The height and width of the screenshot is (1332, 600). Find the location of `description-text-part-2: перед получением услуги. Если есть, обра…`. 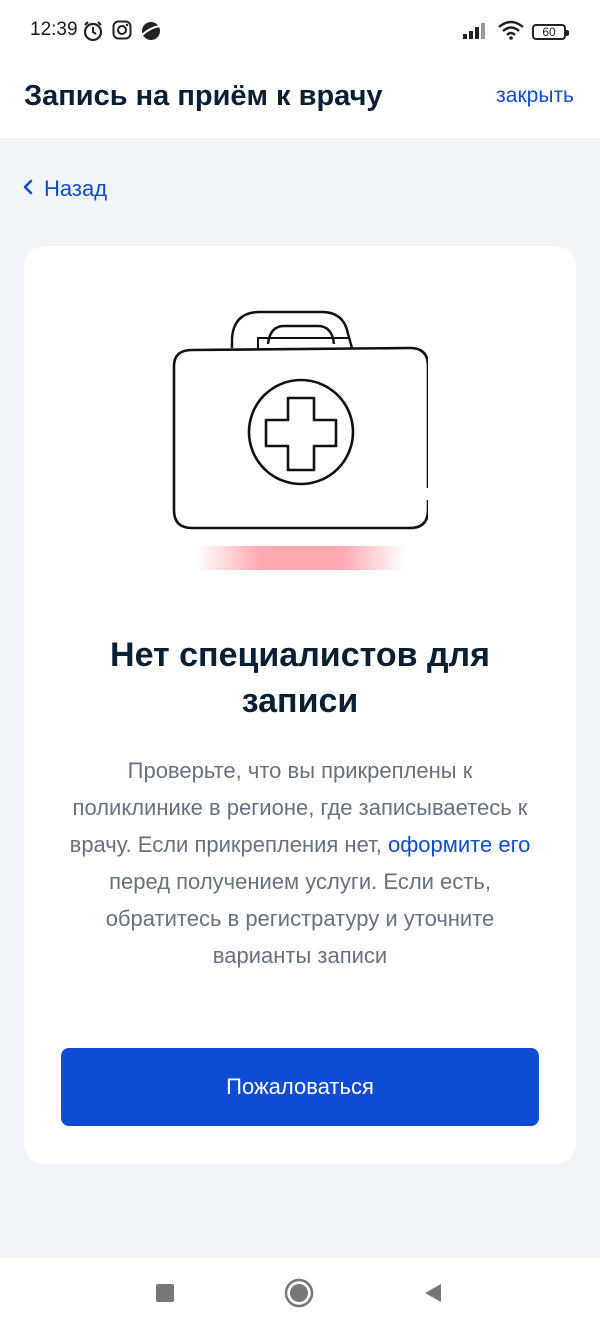

description-text-part-2: перед получением услуги. Если есть, обра… is located at coordinates (300, 918).